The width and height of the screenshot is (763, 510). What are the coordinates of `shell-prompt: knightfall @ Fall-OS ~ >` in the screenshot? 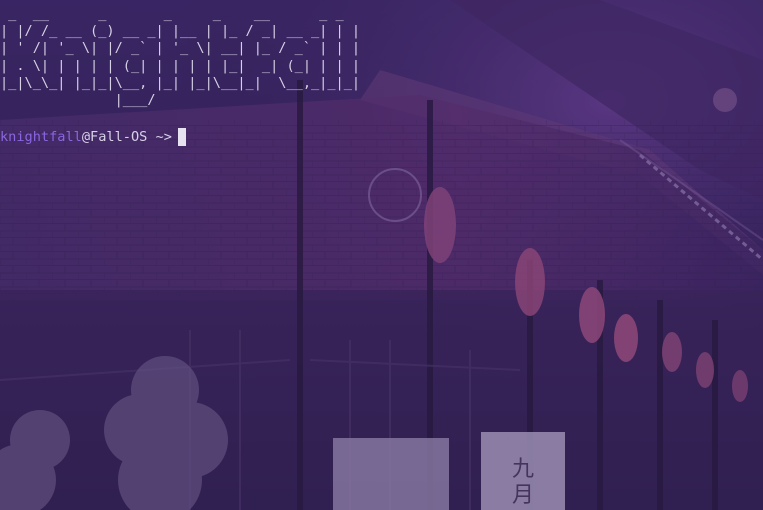 It's located at (93, 137).